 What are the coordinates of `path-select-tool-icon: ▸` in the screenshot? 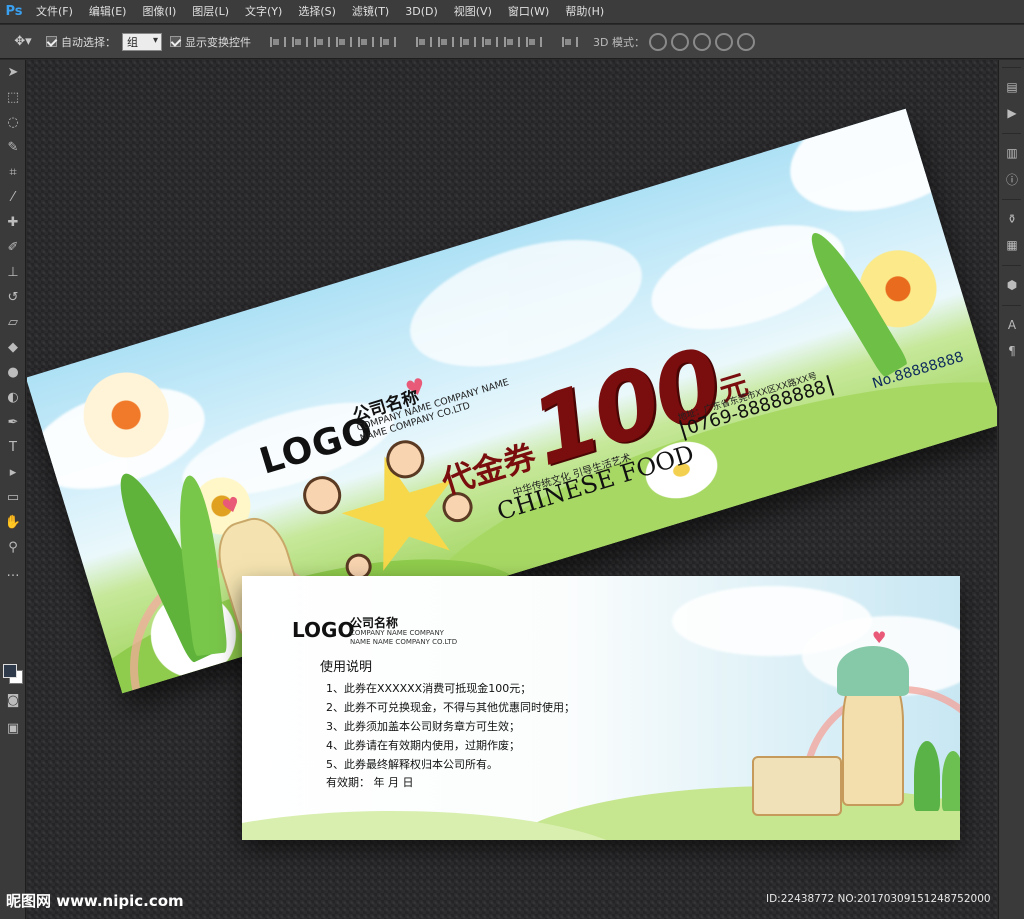 It's located at (13, 472).